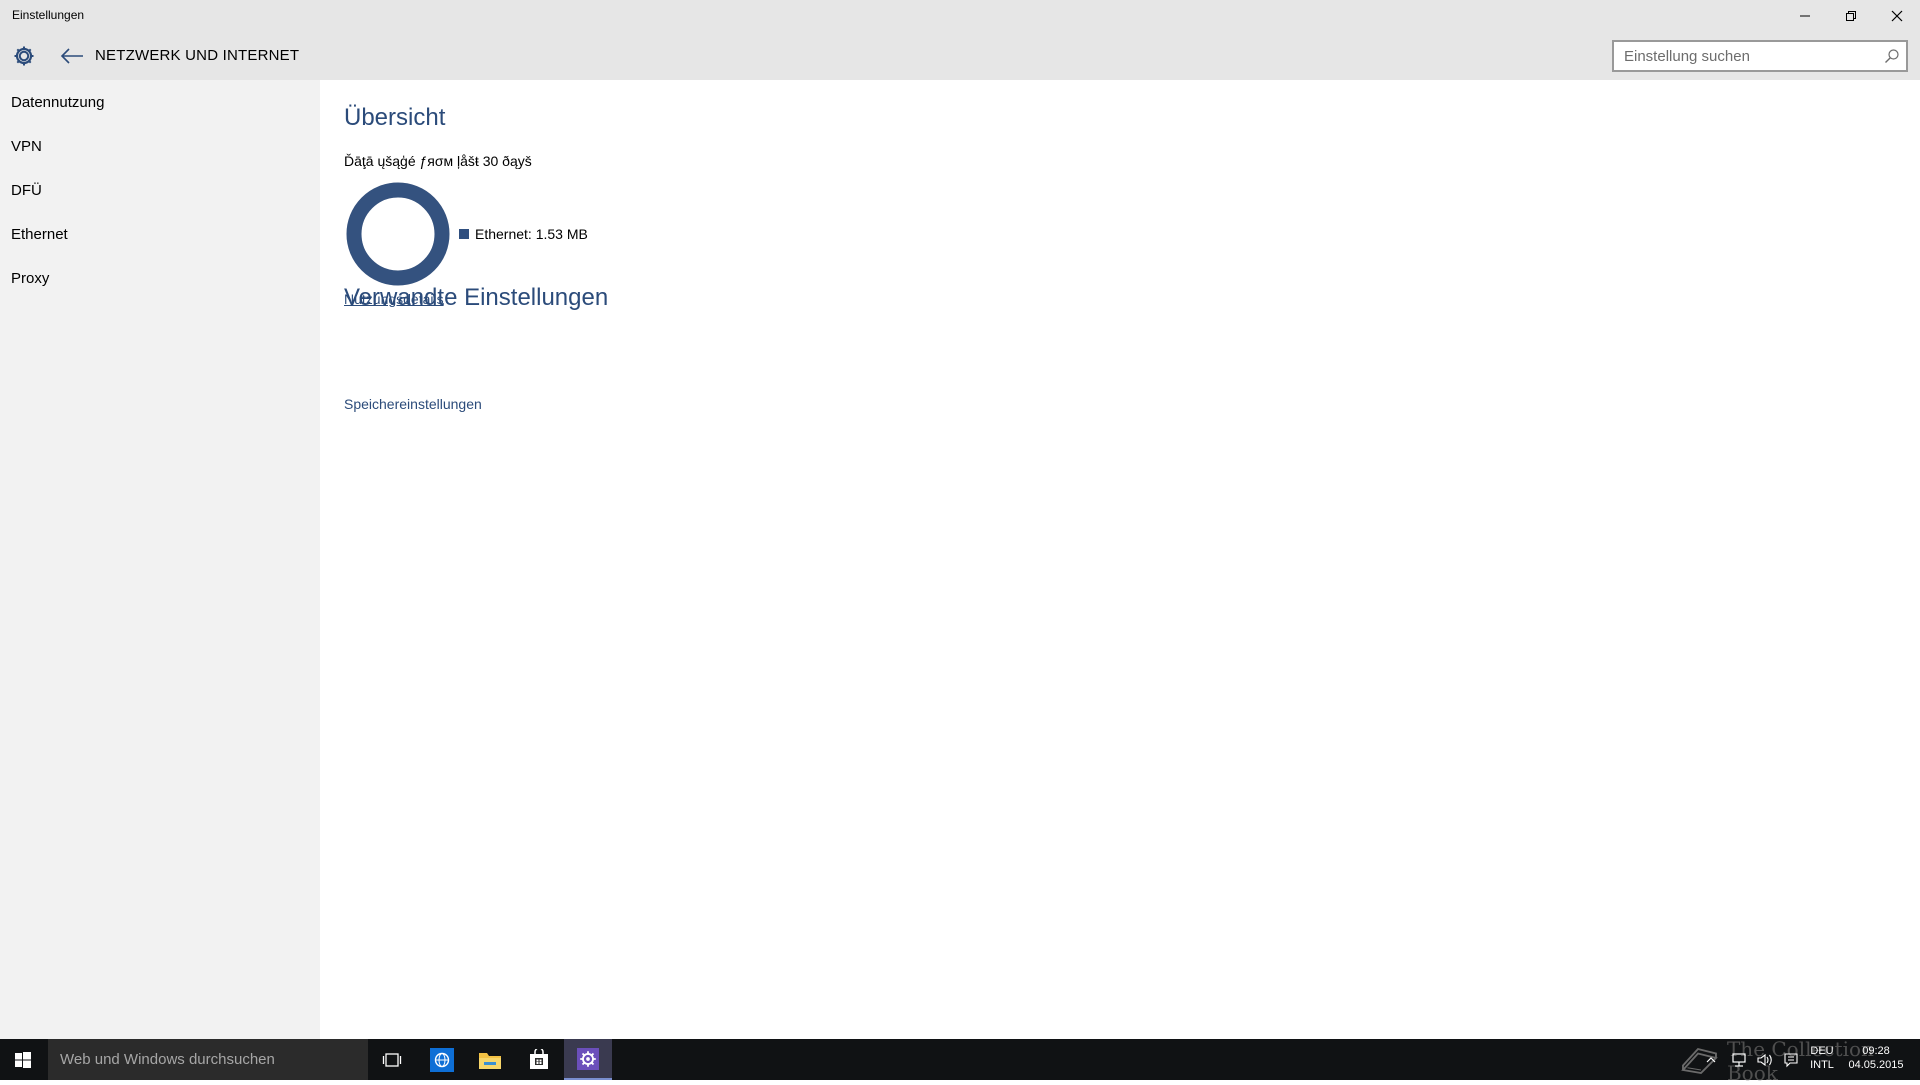 The width and height of the screenshot is (1920, 1085). Describe the element at coordinates (960, 56) in the screenshot. I see `page-header: NETZWERK UND INTERNET` at that location.